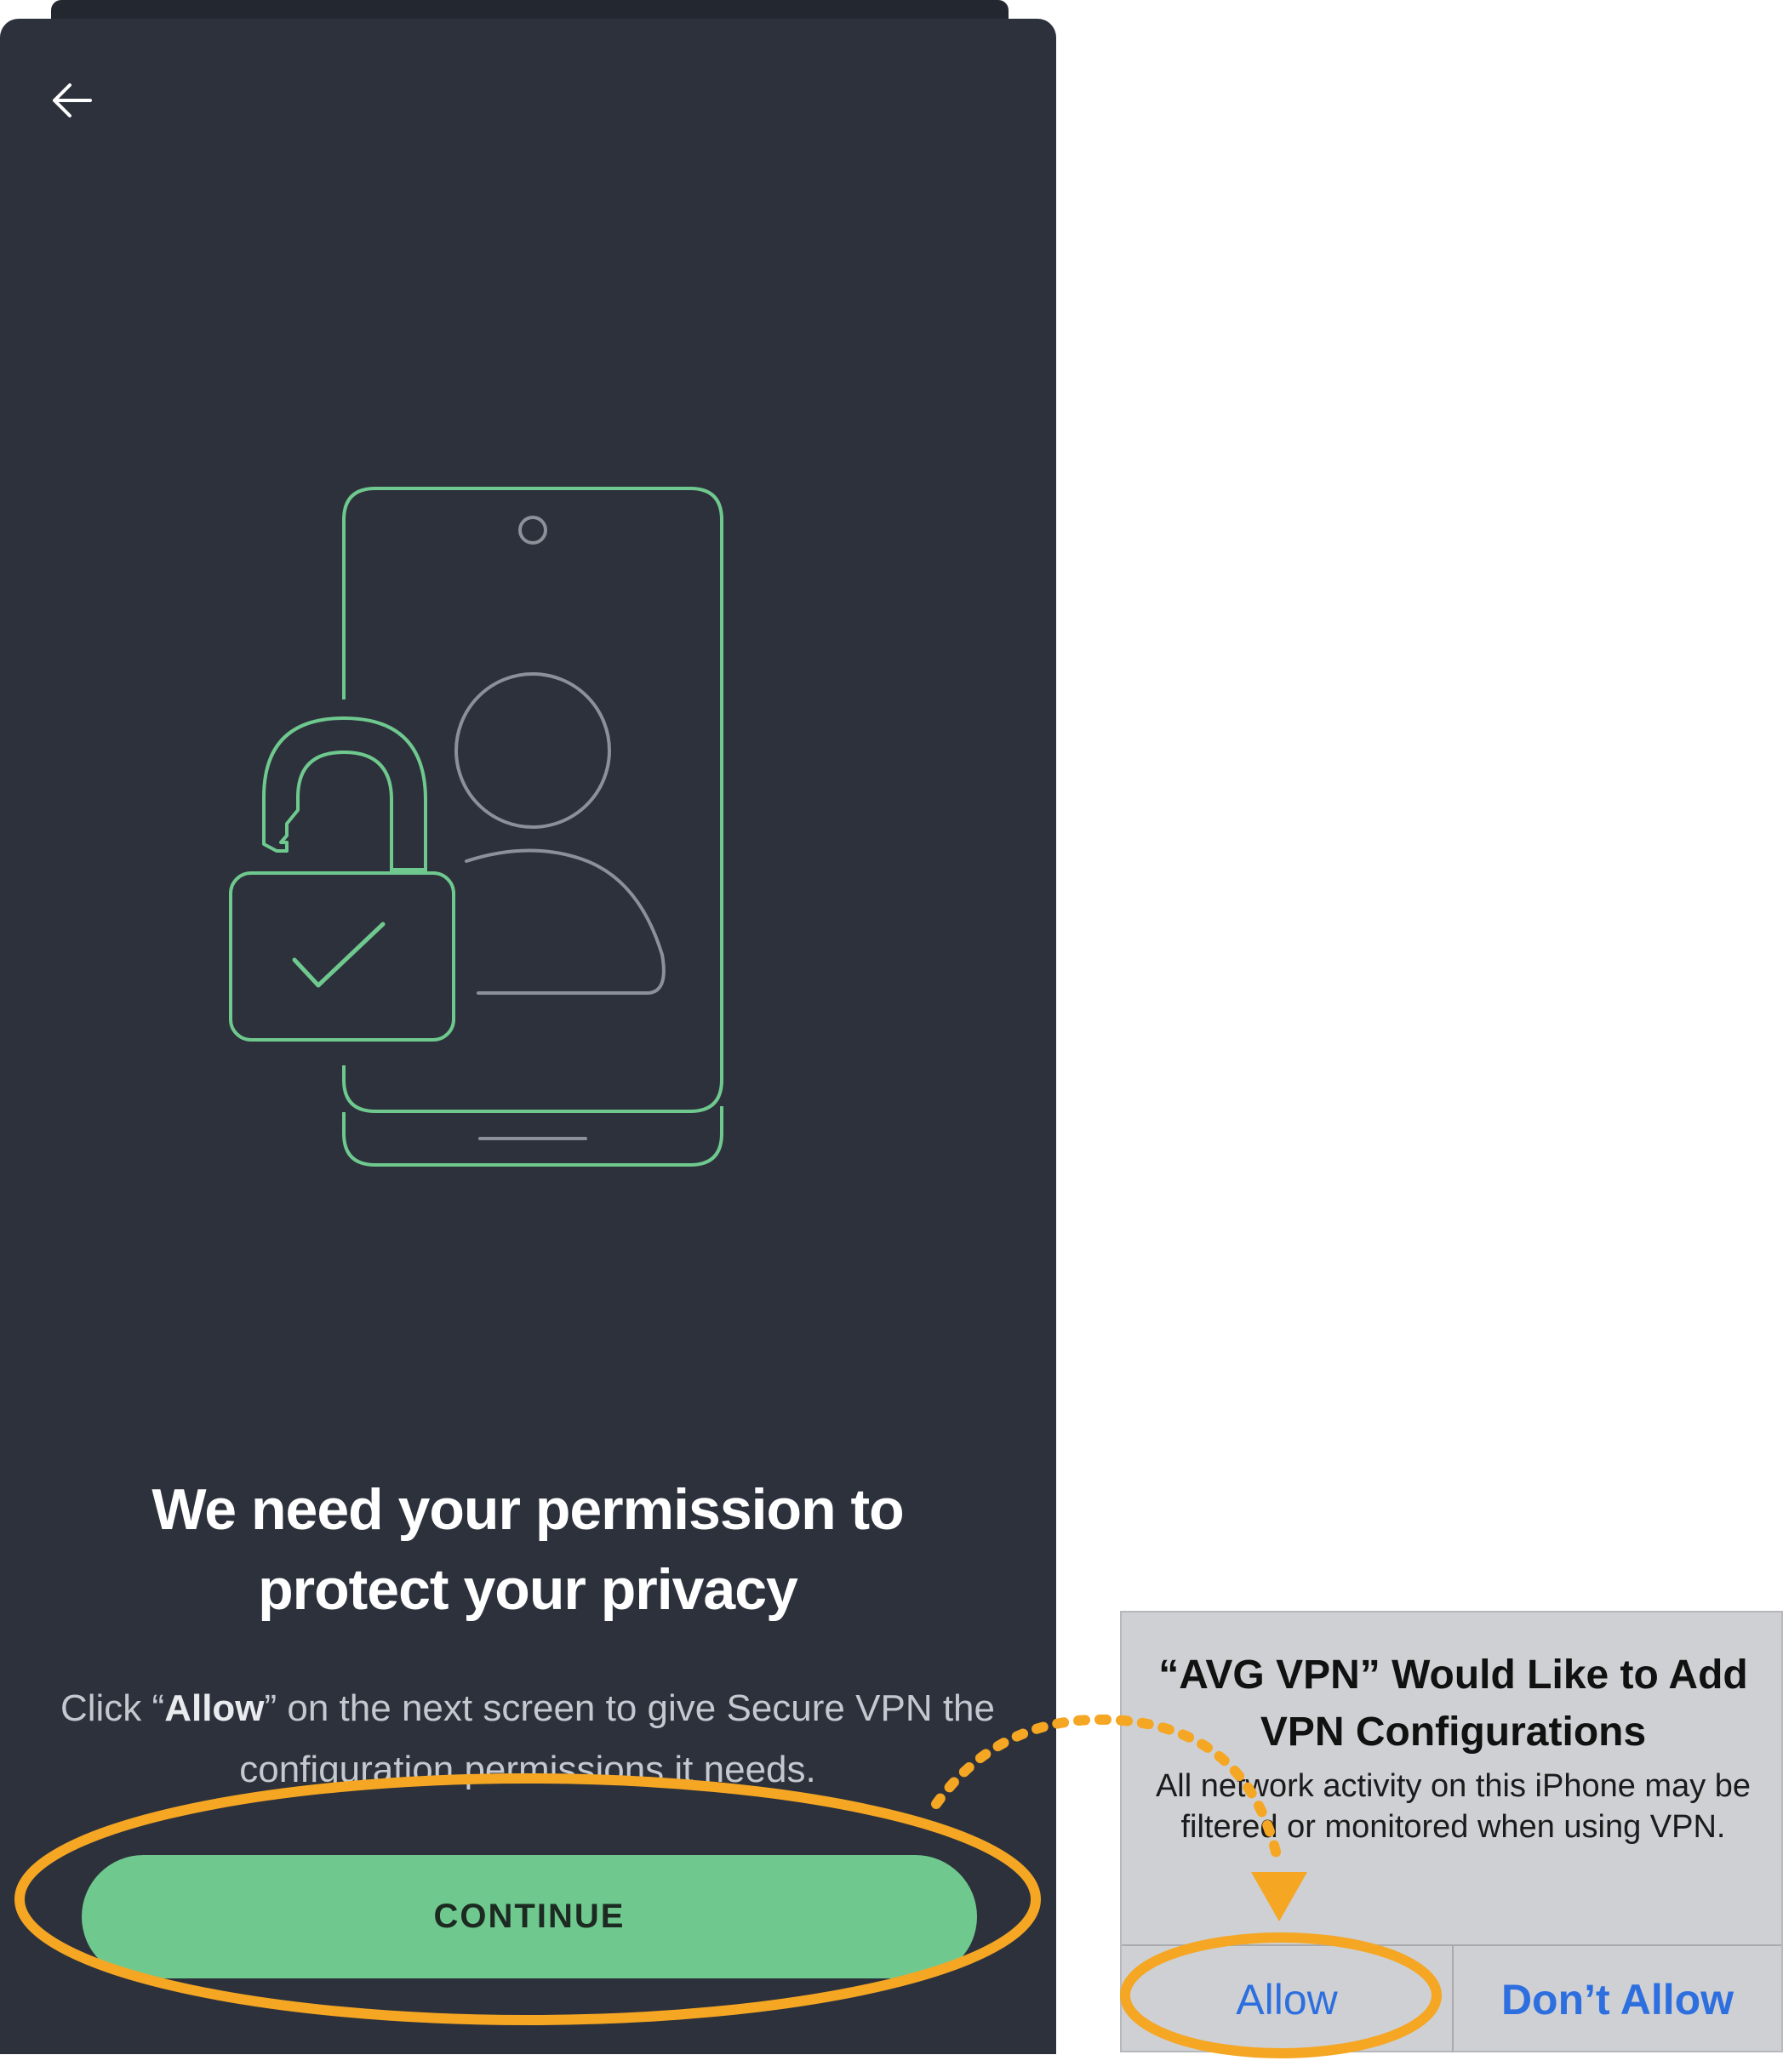 Image resolution: width=1783 pixels, height=2072 pixels. I want to click on unlocked-padlock-icon, so click(342, 879).